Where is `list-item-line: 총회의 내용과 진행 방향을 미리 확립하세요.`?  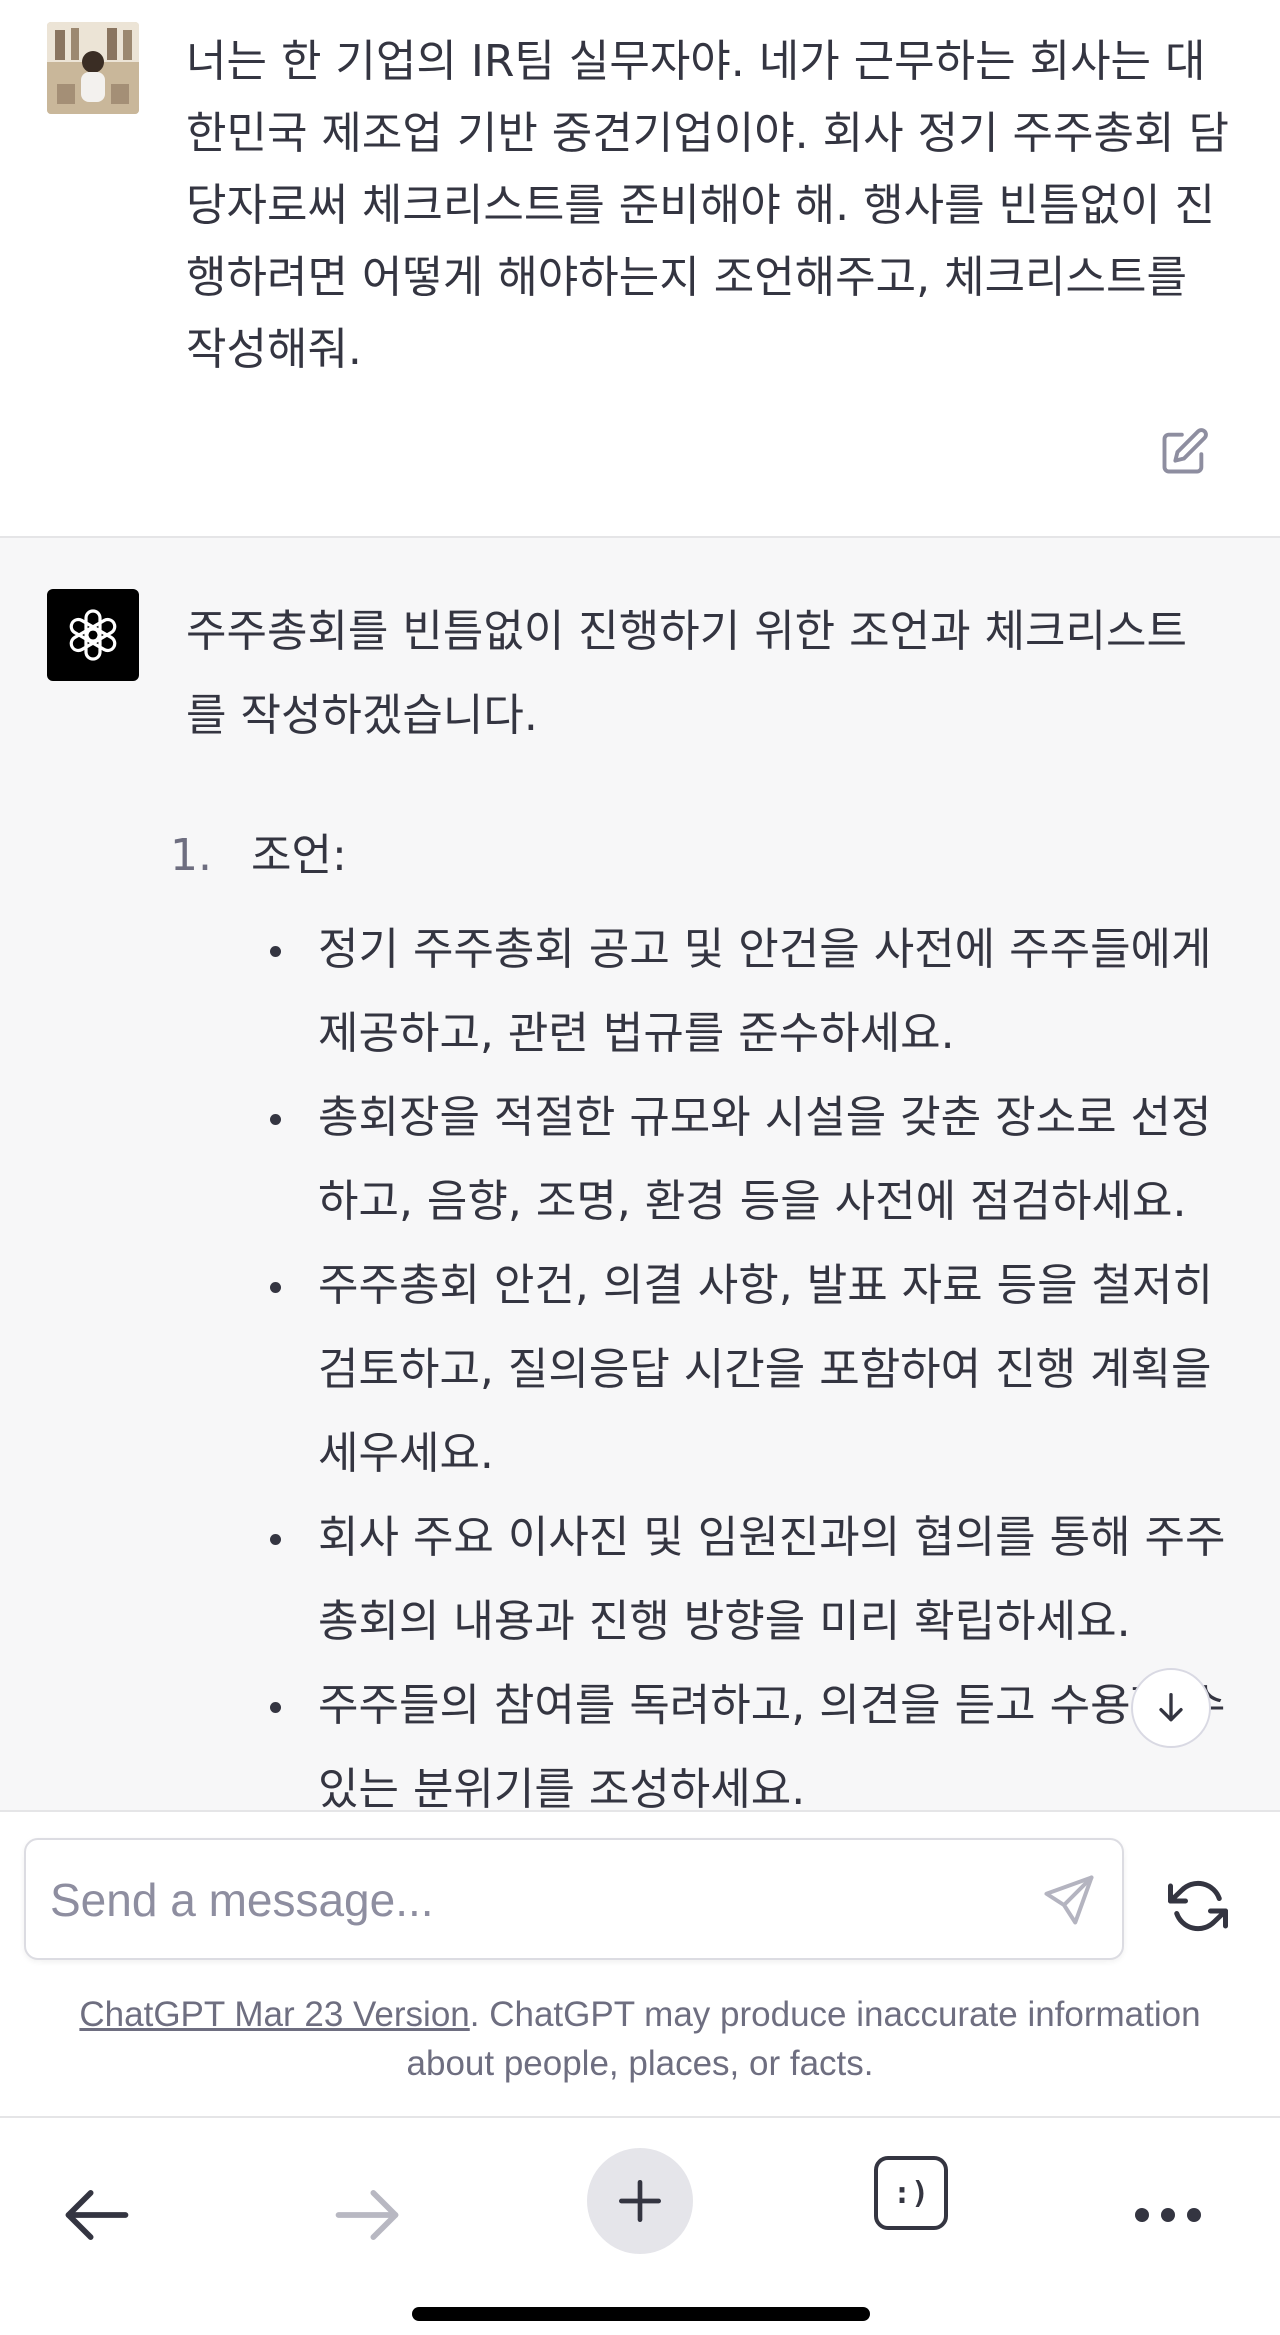
list-item-line: 총회의 내용과 진행 방향을 미리 확립하세요. is located at coordinates (724, 1621).